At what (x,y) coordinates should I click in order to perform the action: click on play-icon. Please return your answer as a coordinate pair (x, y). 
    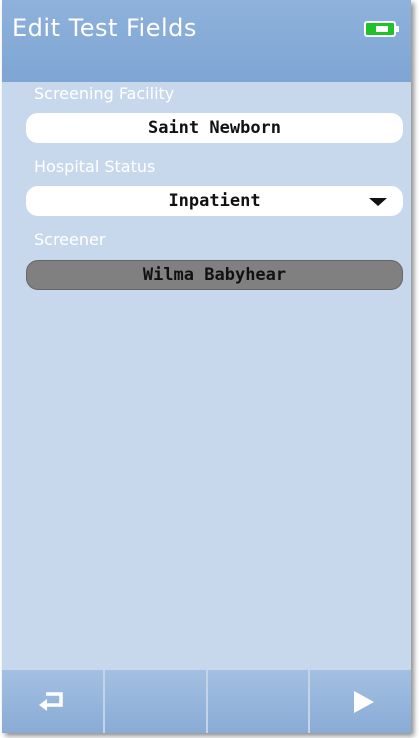
    Looking at the image, I should click on (363, 701).